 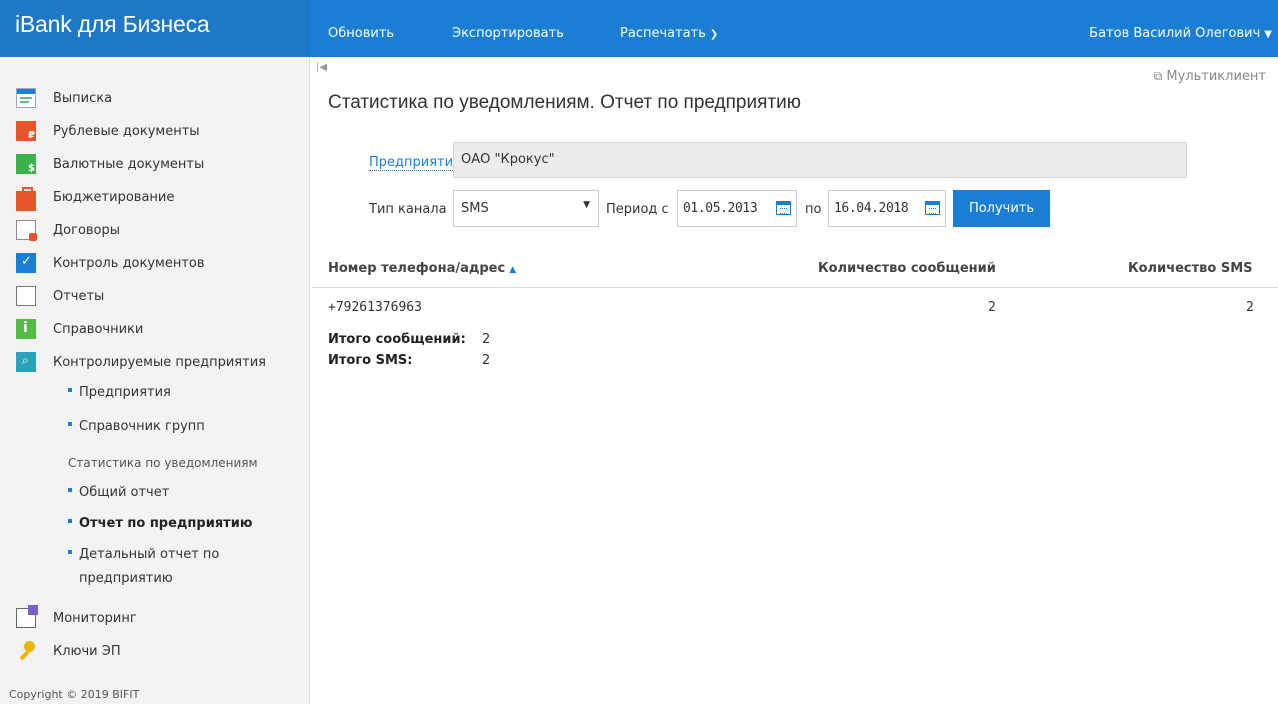 I want to click on multiclient-link: ⧉ Мультиклиент, so click(x=1210, y=76).